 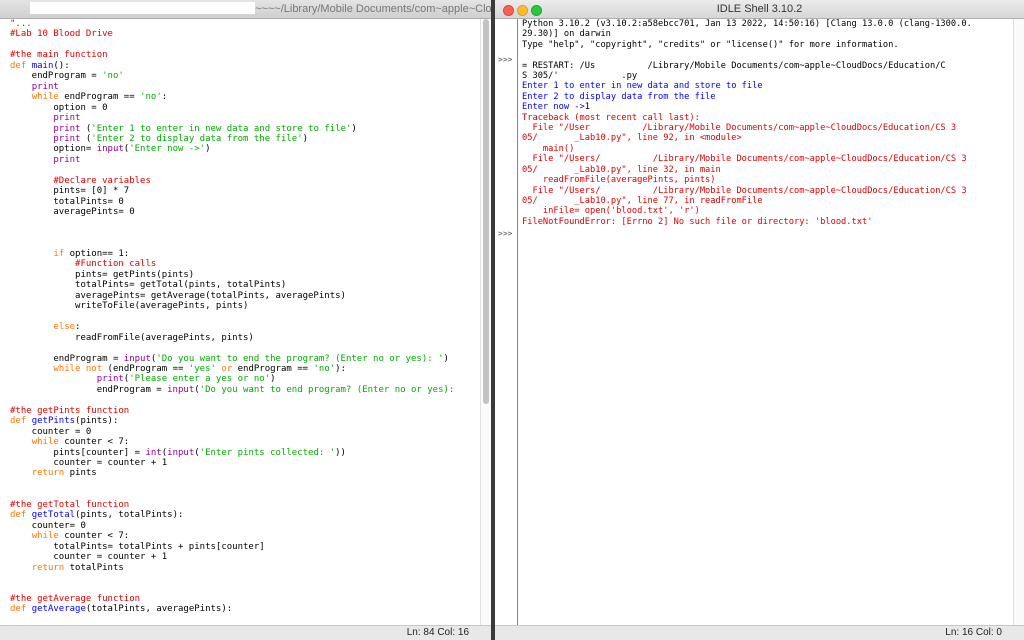 I want to click on code-token: 'Enter pints collected: ', so click(x=267, y=453).